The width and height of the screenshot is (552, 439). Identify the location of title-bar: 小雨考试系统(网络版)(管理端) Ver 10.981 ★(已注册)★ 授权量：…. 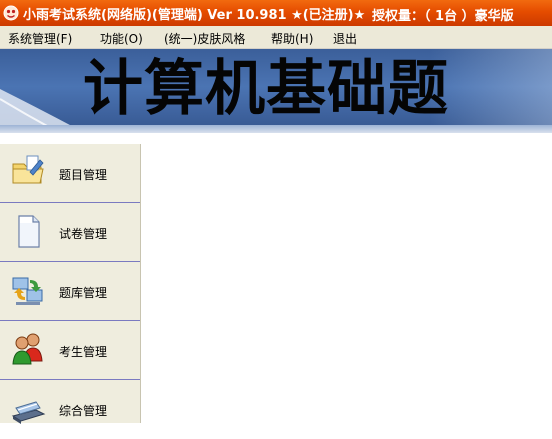
(276, 13).